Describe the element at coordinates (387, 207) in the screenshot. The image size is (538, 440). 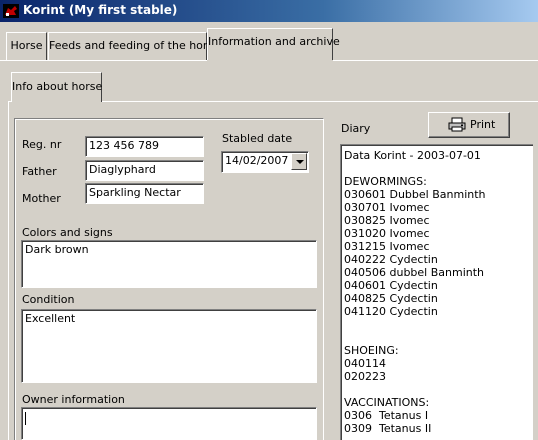
I see `diary-line: 030701 Ivomec` at that location.